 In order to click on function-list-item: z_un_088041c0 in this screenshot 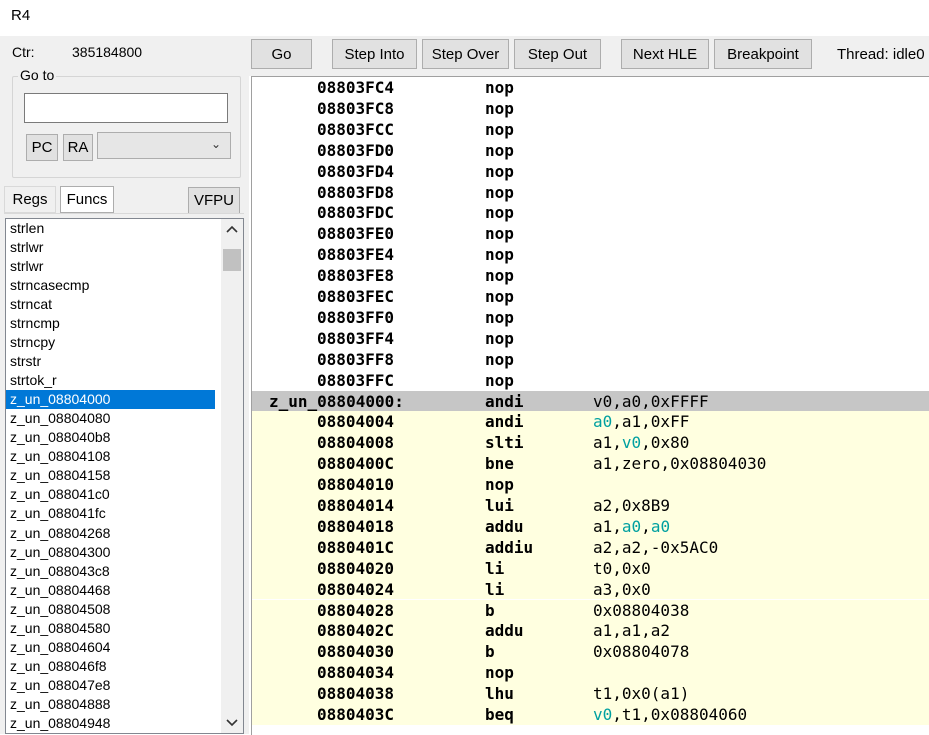, I will do `click(110, 494)`.